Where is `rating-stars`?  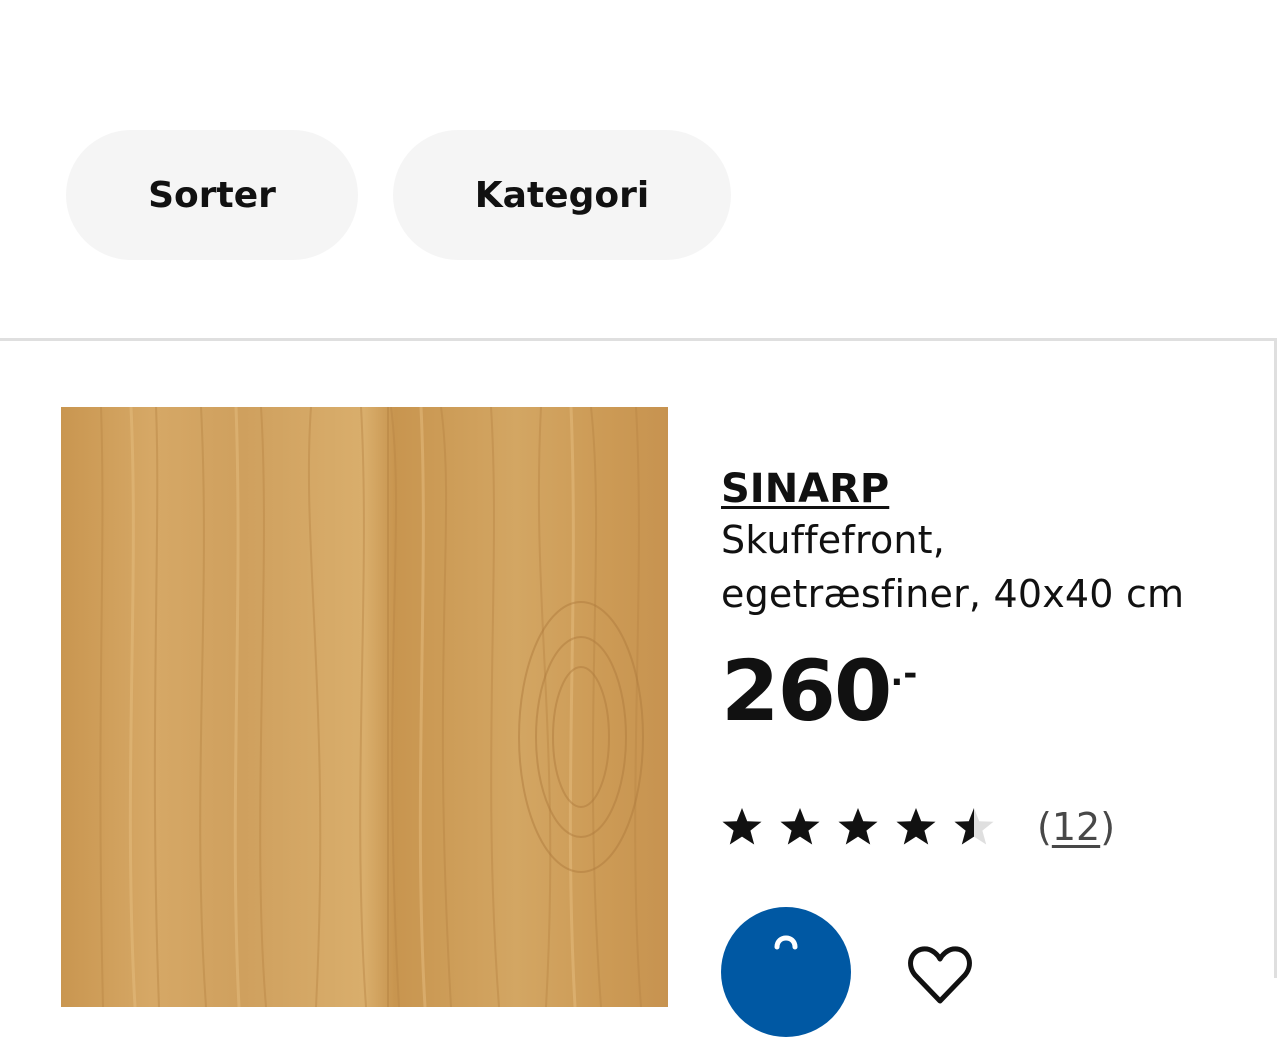 rating-stars is located at coordinates (866, 827).